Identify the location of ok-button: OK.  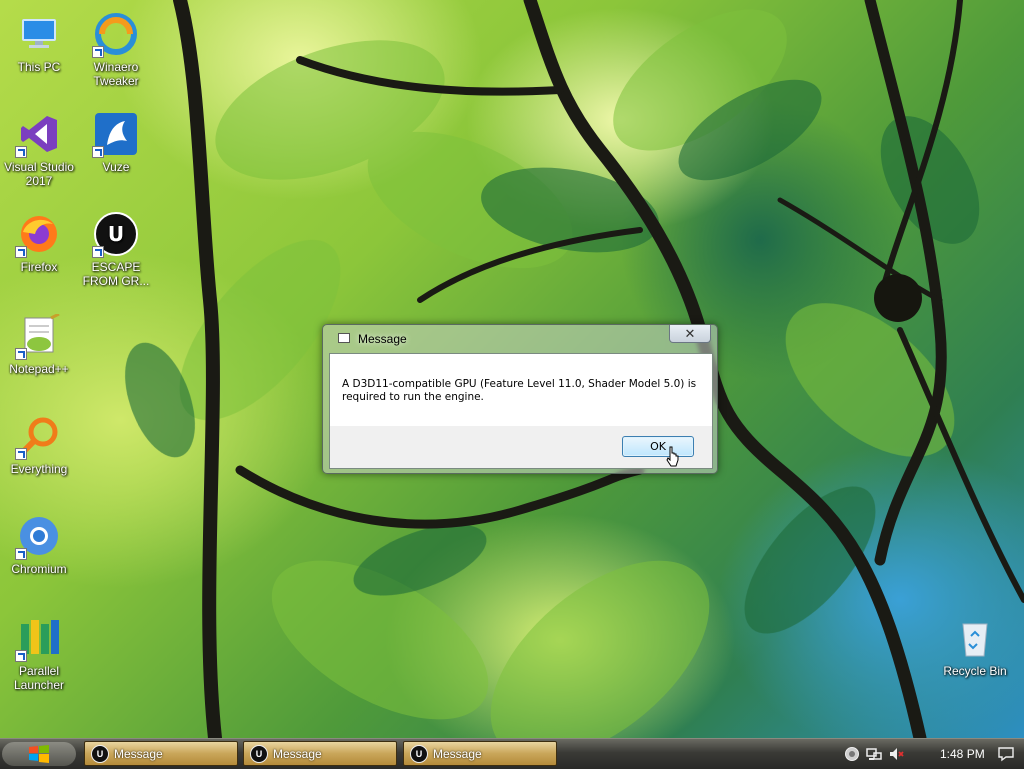
(658, 446).